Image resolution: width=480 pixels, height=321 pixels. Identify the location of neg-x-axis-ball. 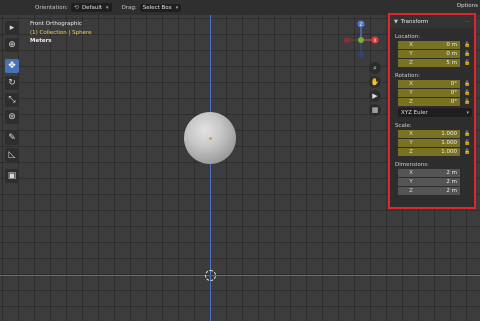
(347, 40).